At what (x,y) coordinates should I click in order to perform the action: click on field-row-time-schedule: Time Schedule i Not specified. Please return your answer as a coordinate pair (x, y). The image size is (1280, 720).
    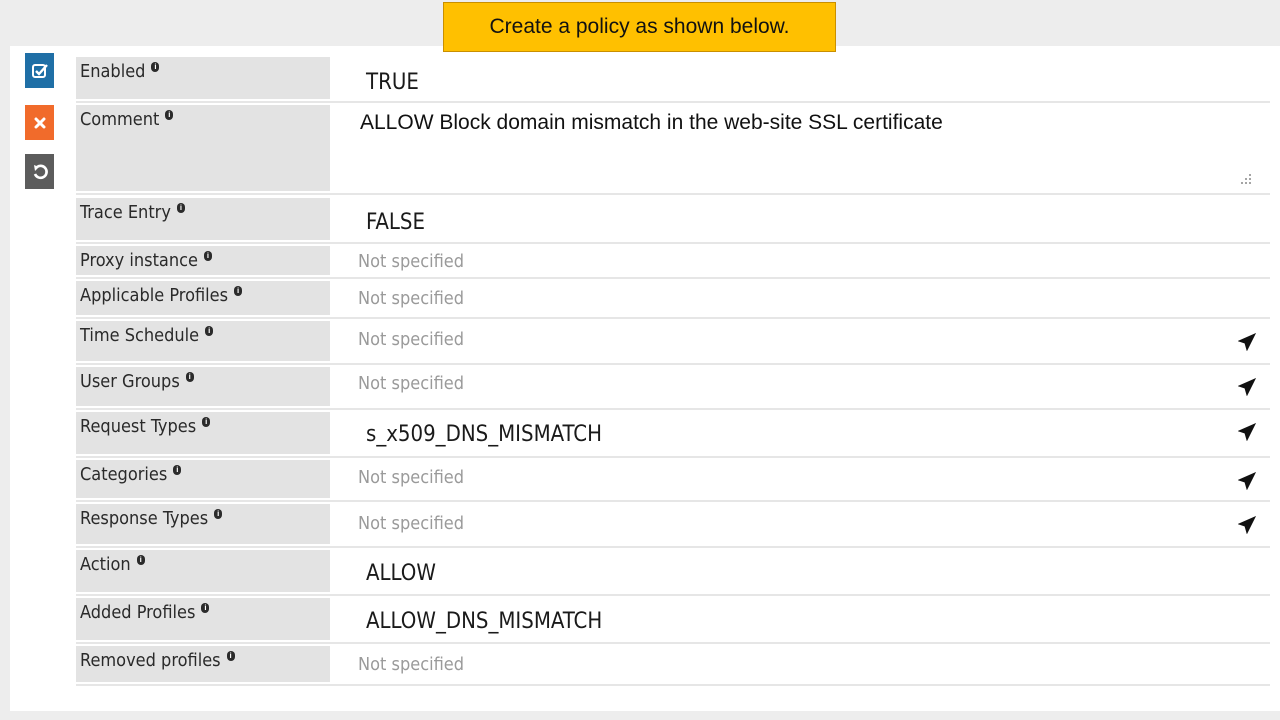
    Looking at the image, I should click on (673, 343).